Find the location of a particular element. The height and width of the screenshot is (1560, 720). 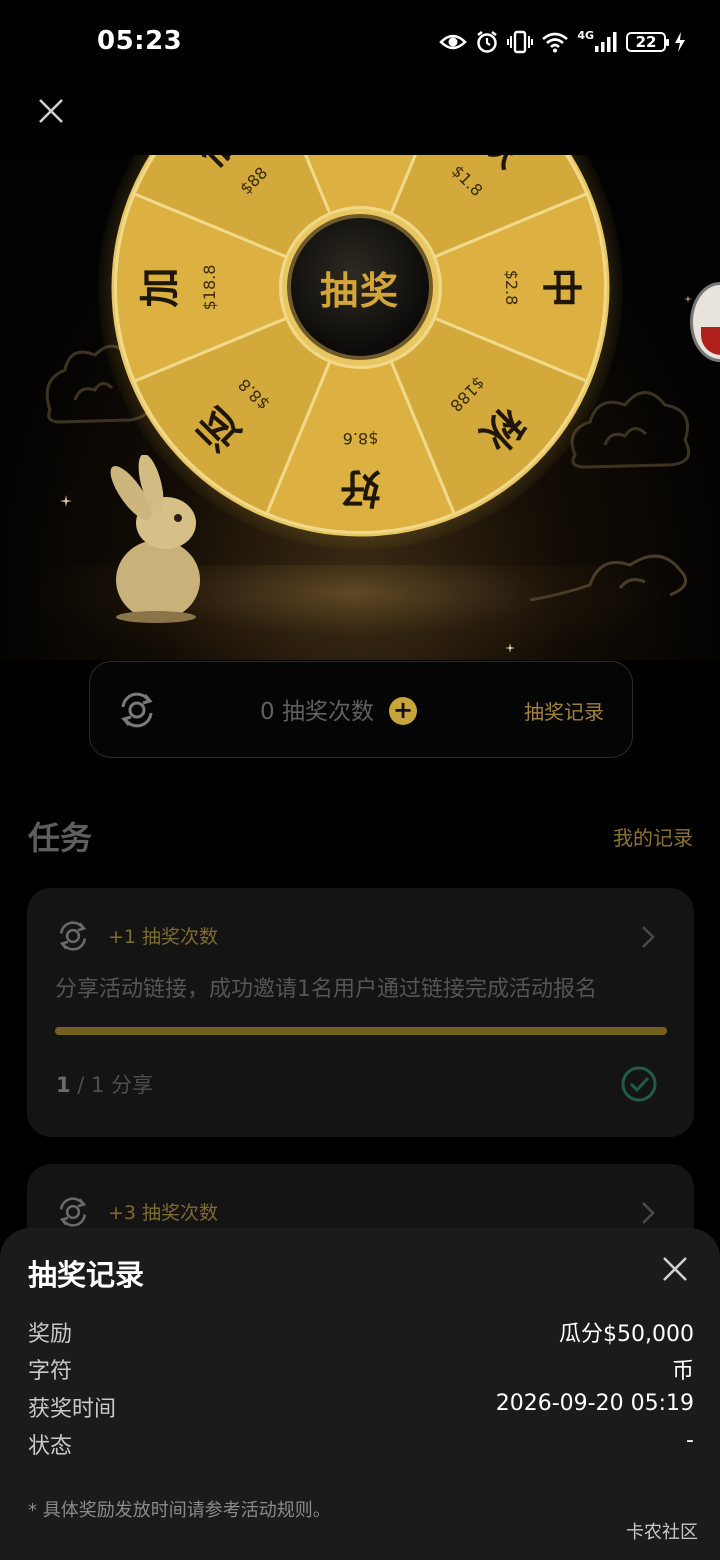

task-progress-bar is located at coordinates (361, 1031).